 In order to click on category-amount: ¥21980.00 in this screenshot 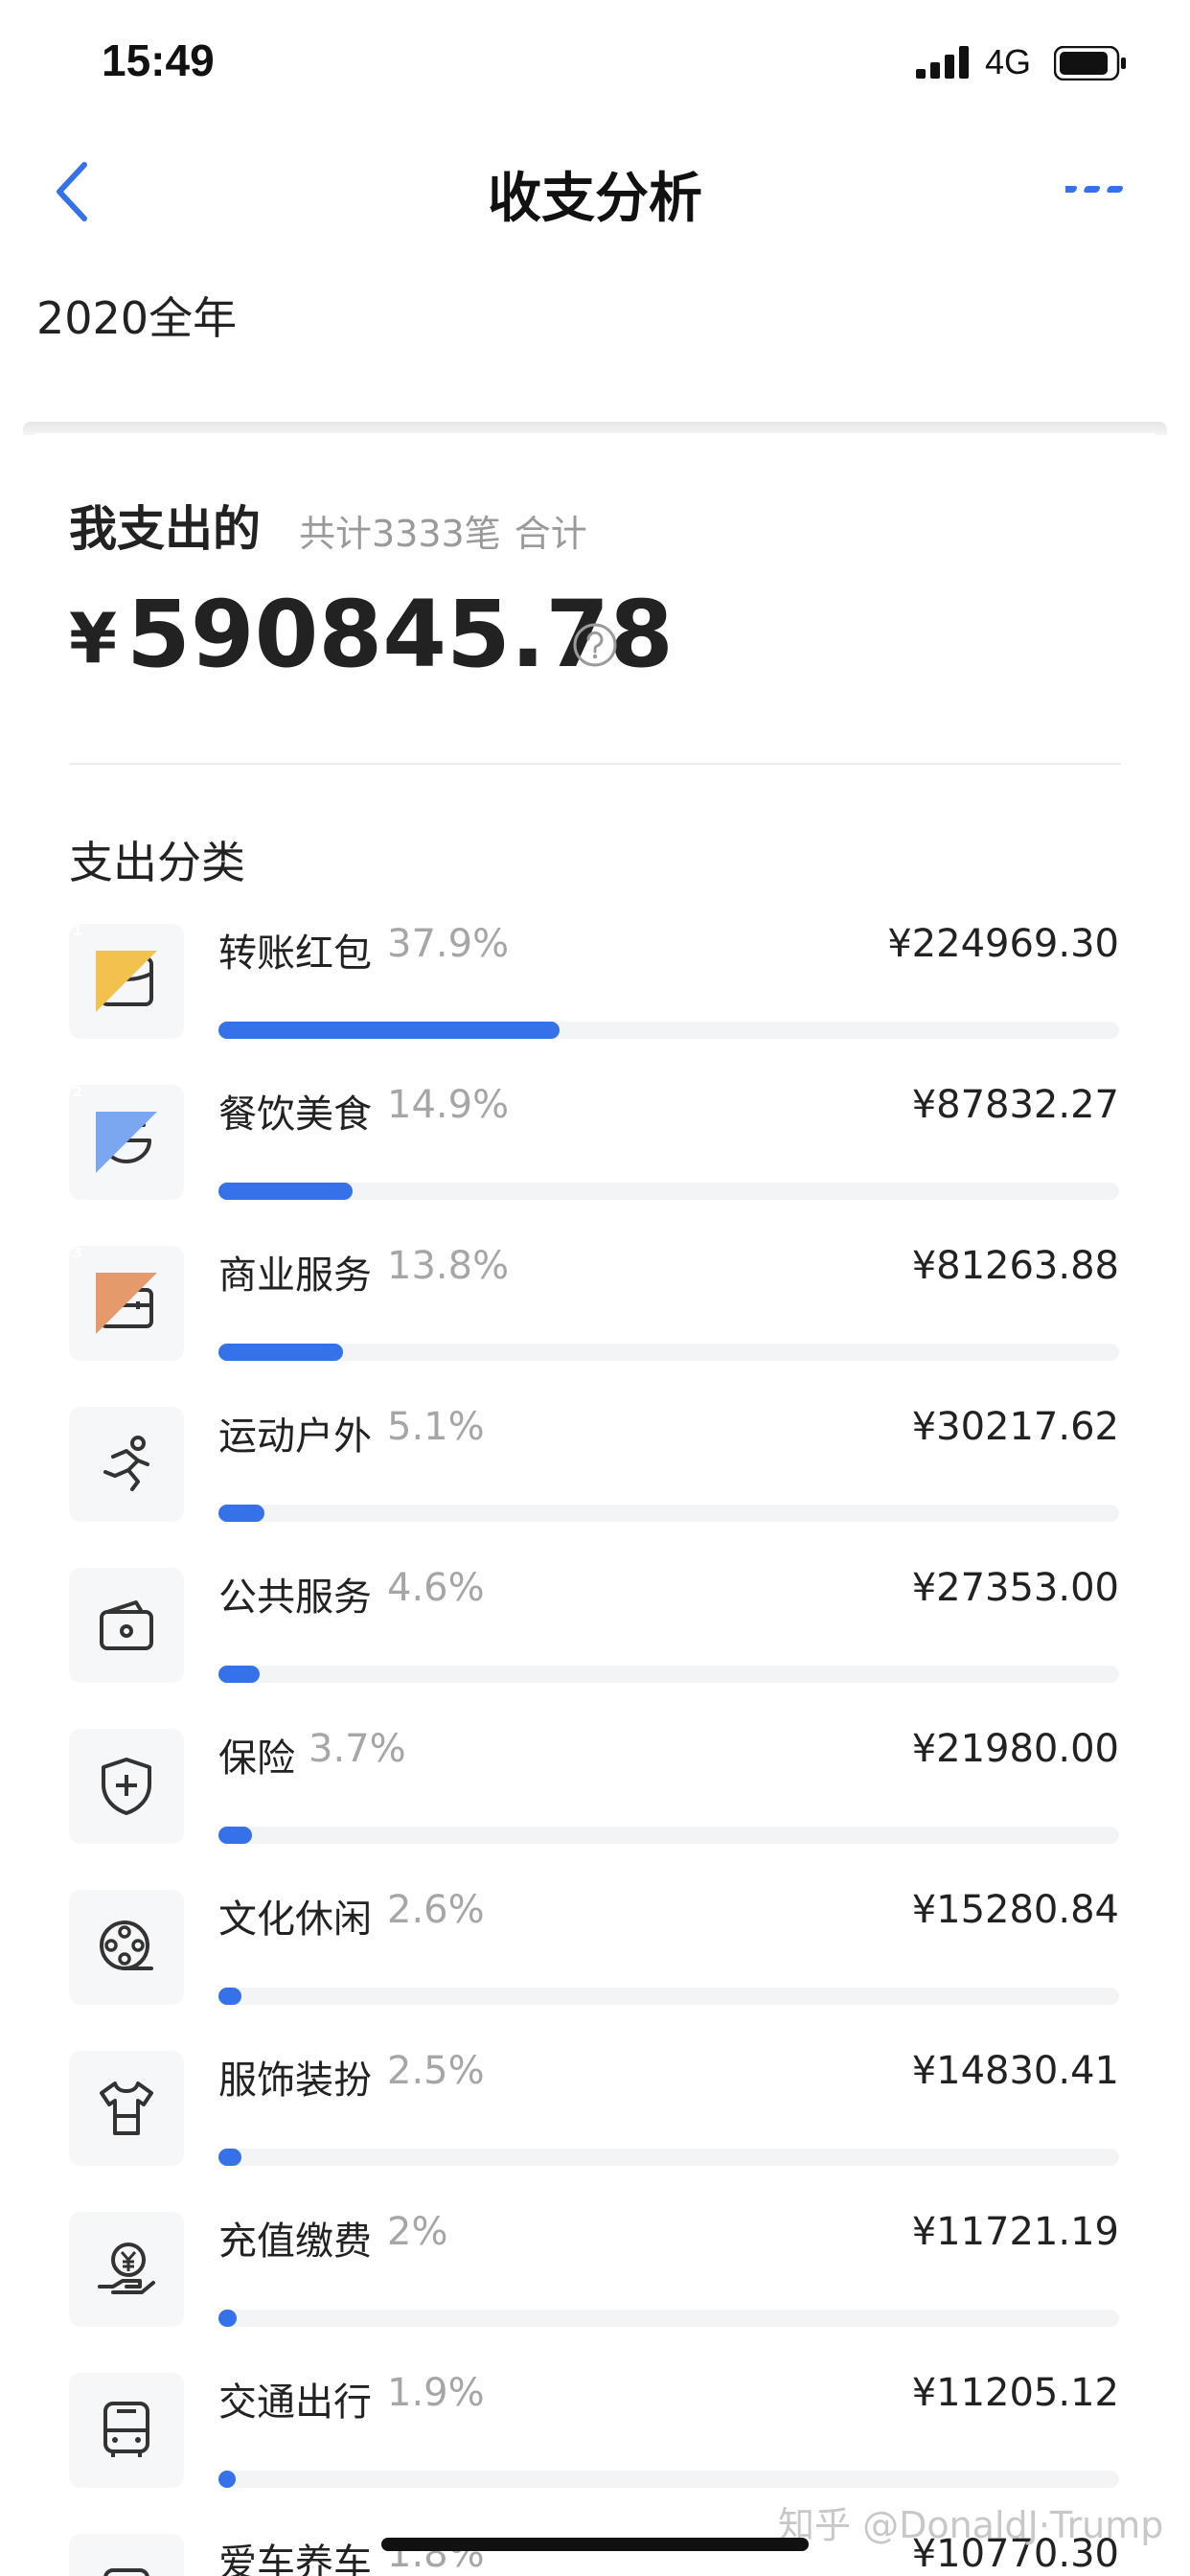, I will do `click(1015, 1749)`.